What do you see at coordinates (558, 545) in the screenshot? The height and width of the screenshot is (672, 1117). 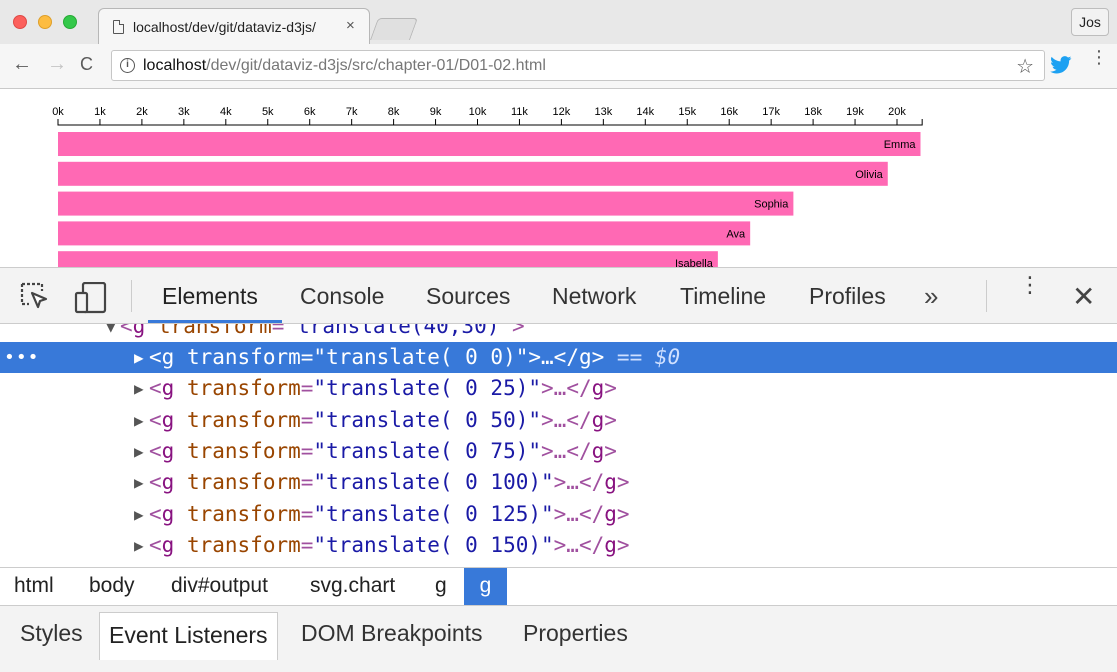 I see `tree-node: ▶ <g transform="translate( 0 150)">…</g>` at bounding box center [558, 545].